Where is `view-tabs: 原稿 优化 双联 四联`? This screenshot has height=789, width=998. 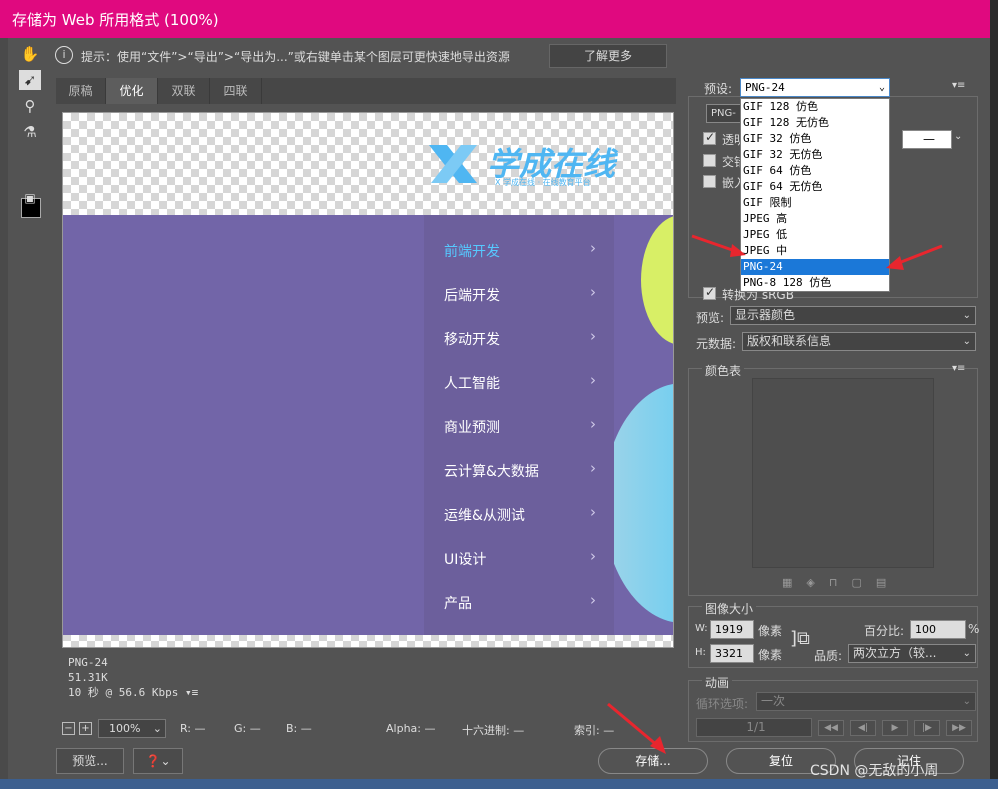 view-tabs: 原稿 优化 双联 四联 is located at coordinates (366, 91).